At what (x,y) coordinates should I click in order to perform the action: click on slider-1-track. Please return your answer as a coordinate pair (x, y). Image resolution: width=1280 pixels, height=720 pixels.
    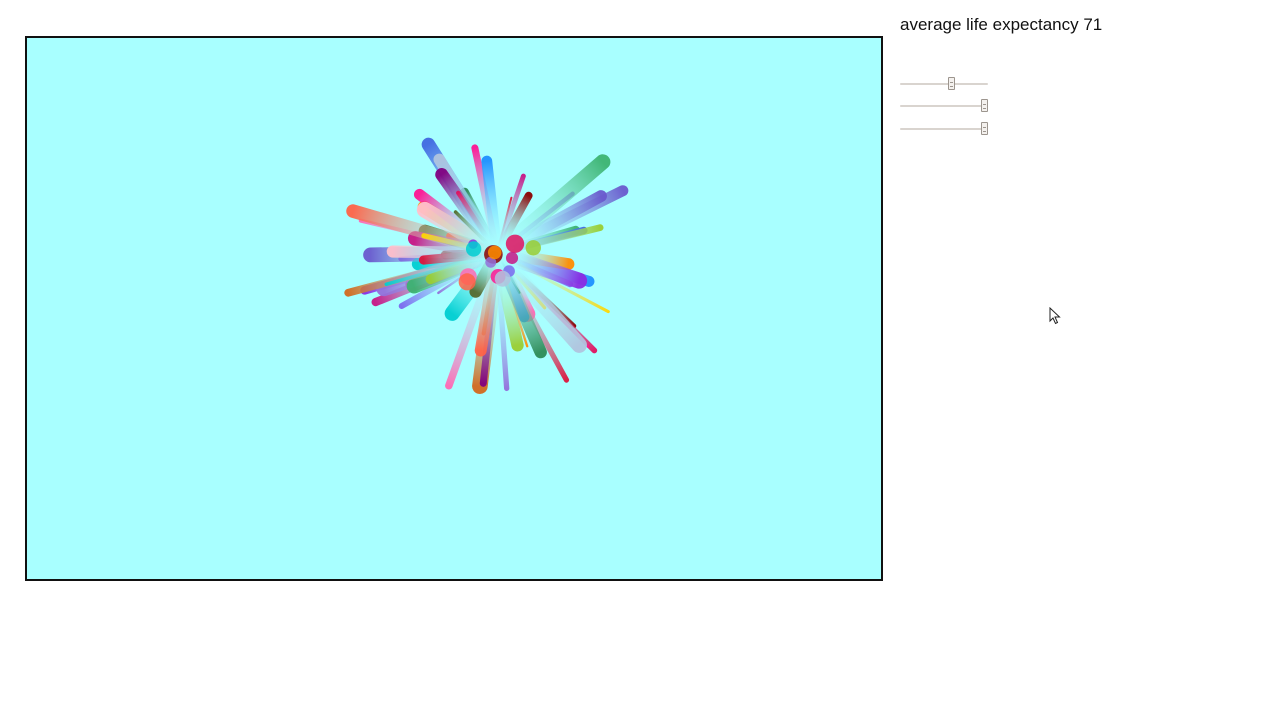
    Looking at the image, I should click on (944, 84).